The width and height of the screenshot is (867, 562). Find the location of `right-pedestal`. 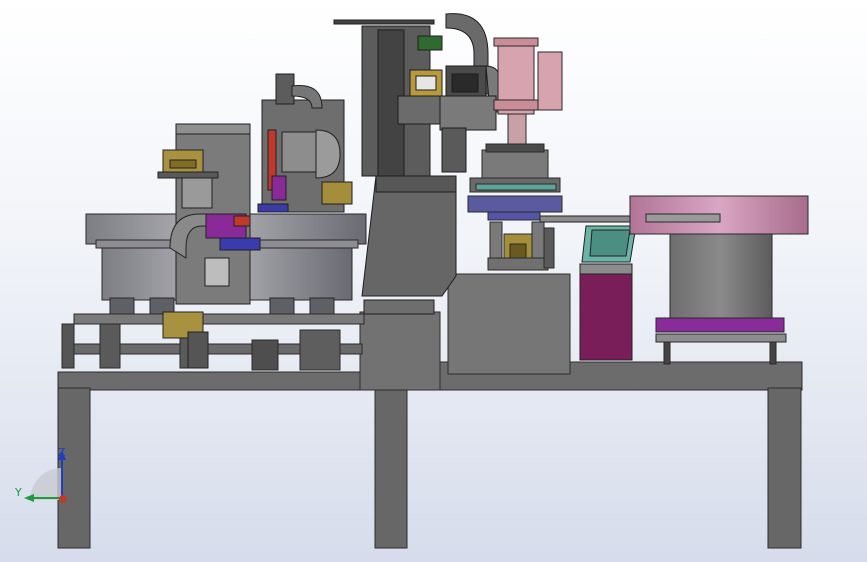

right-pedestal is located at coordinates (509, 324).